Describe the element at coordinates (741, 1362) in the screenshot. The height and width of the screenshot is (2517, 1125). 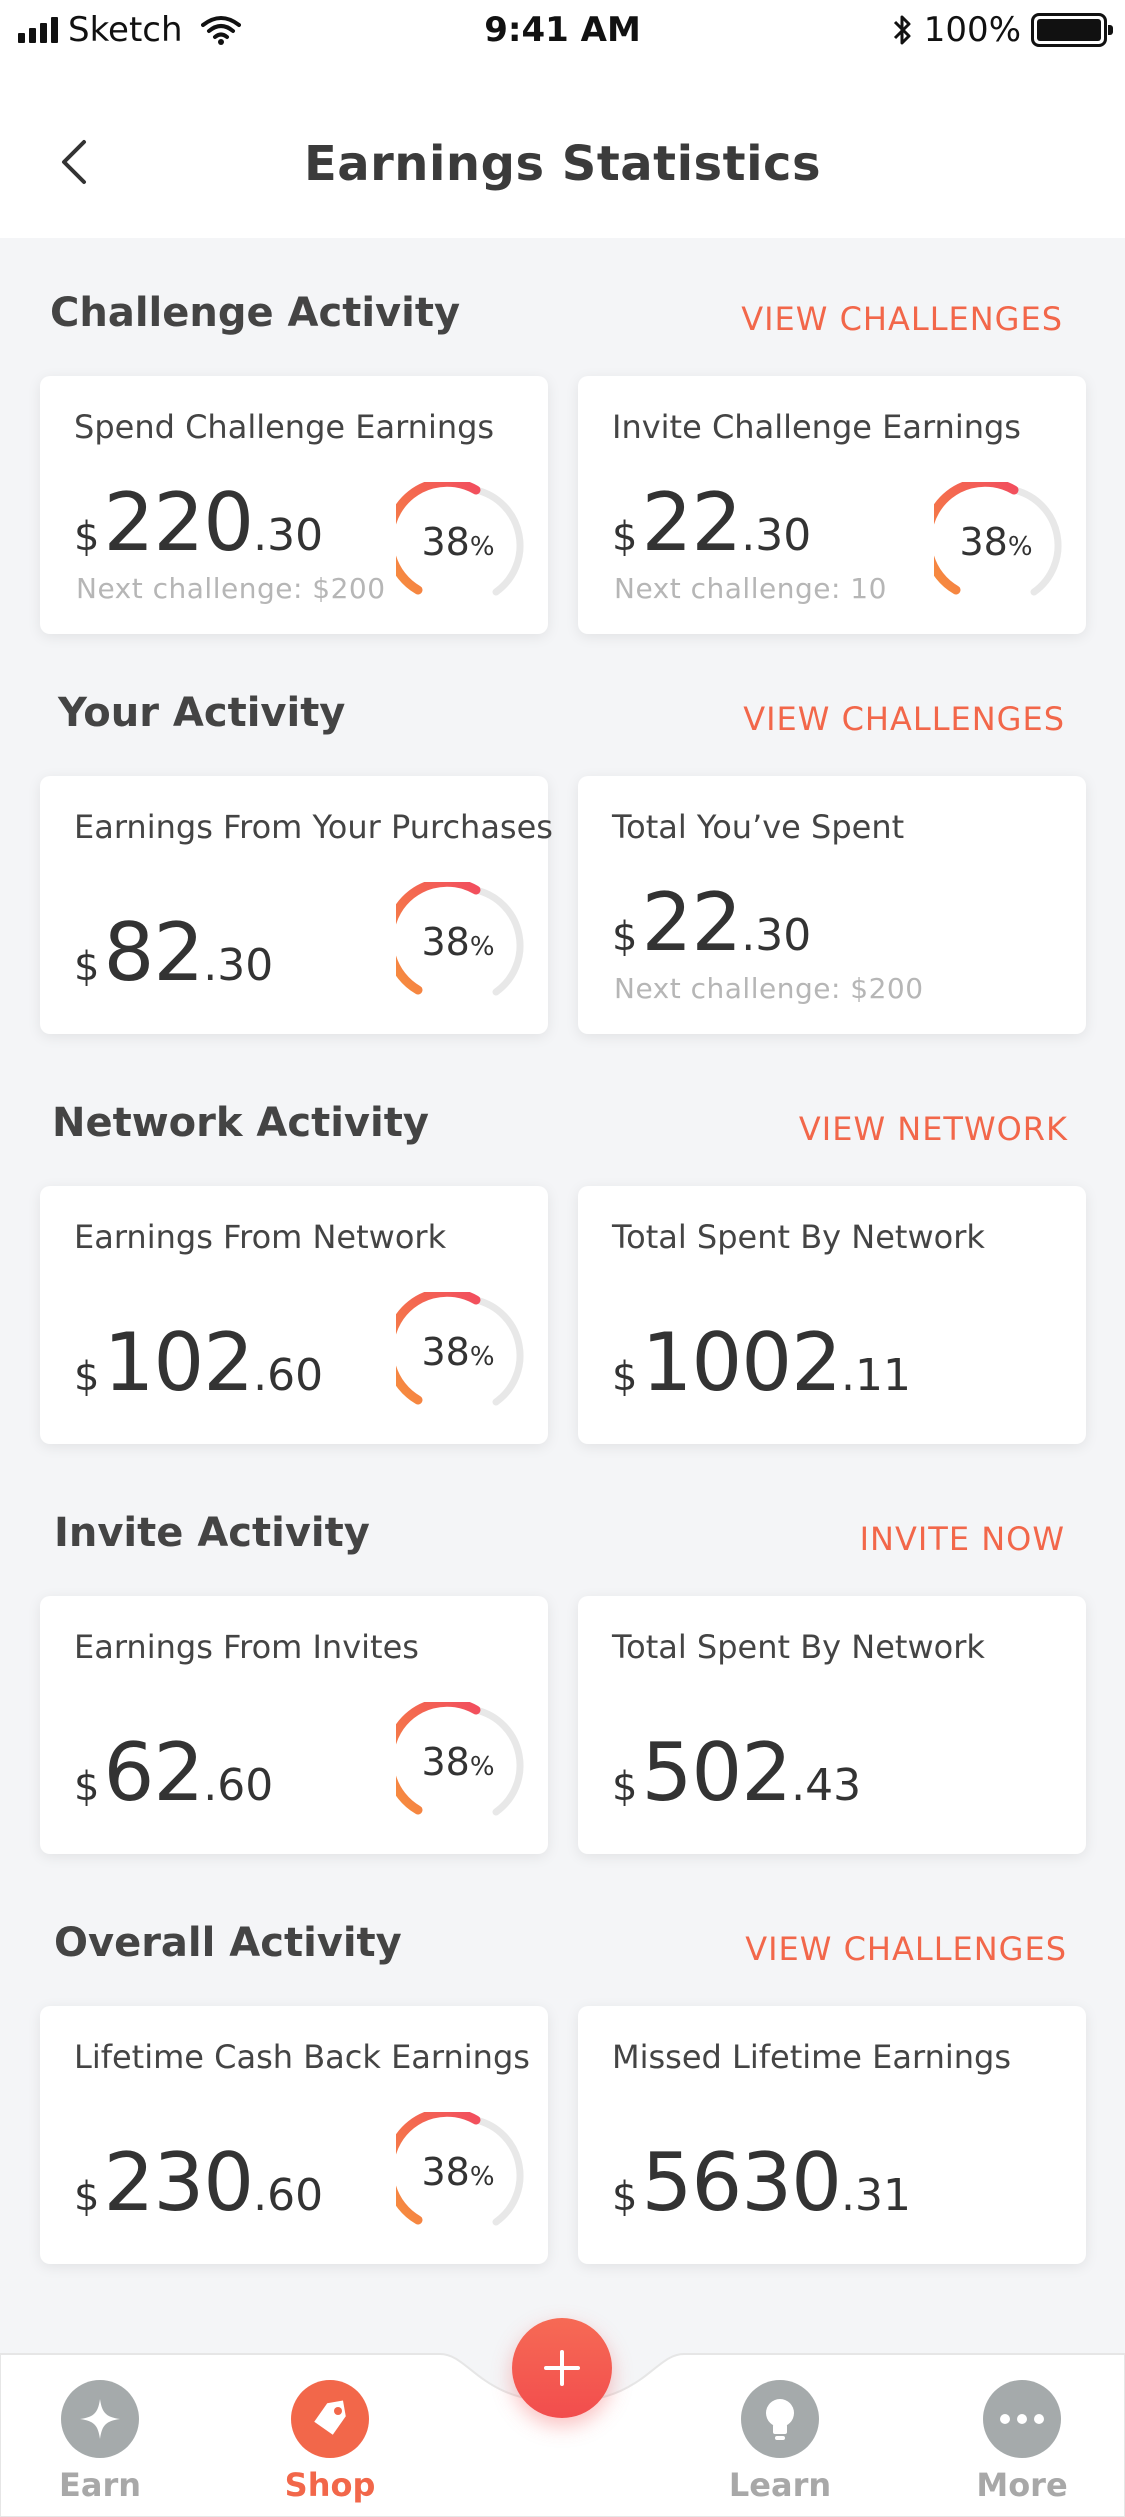
I see `amount-whole: 1002` at that location.